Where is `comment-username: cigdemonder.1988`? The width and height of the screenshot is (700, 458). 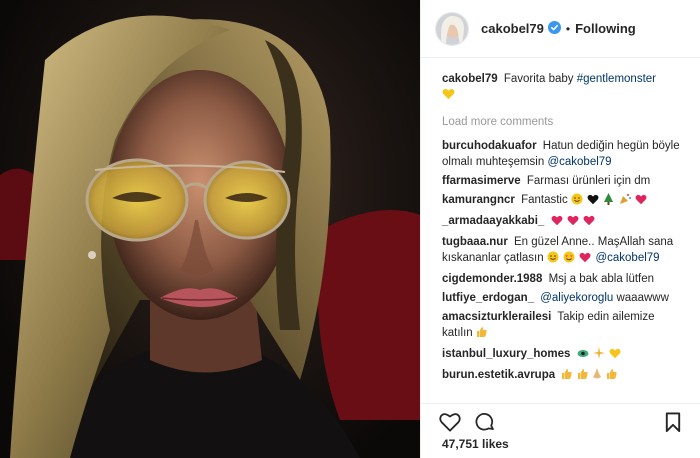 comment-username: cigdemonder.1988 is located at coordinates (492, 279).